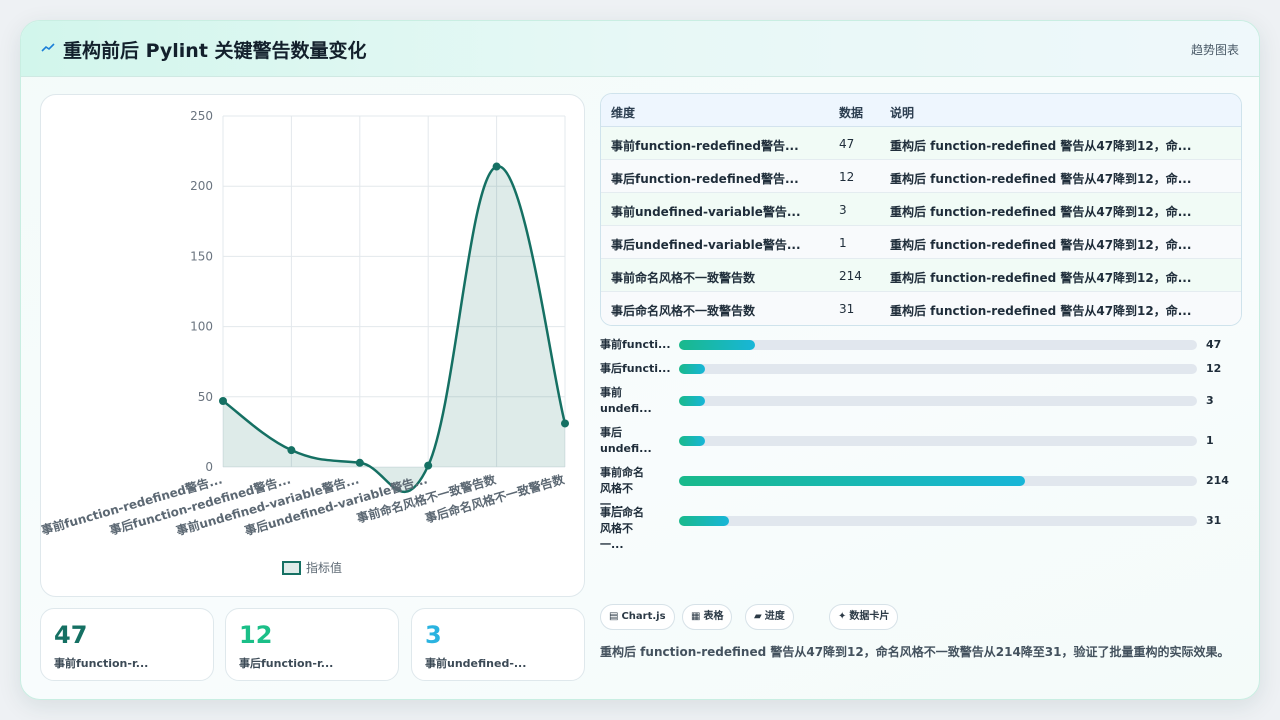 This screenshot has height=720, width=1280. Describe the element at coordinates (847, 309) in the screenshot. I see `cell-value: 31` at that location.